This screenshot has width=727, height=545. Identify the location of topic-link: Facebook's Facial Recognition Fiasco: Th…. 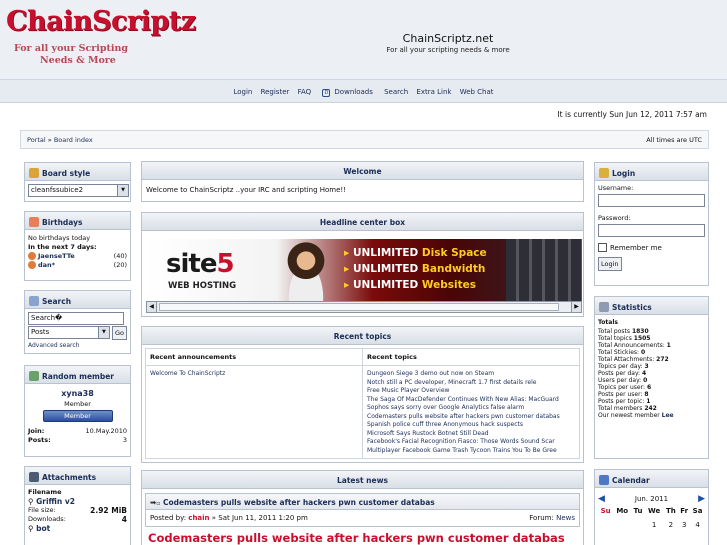
(471, 442).